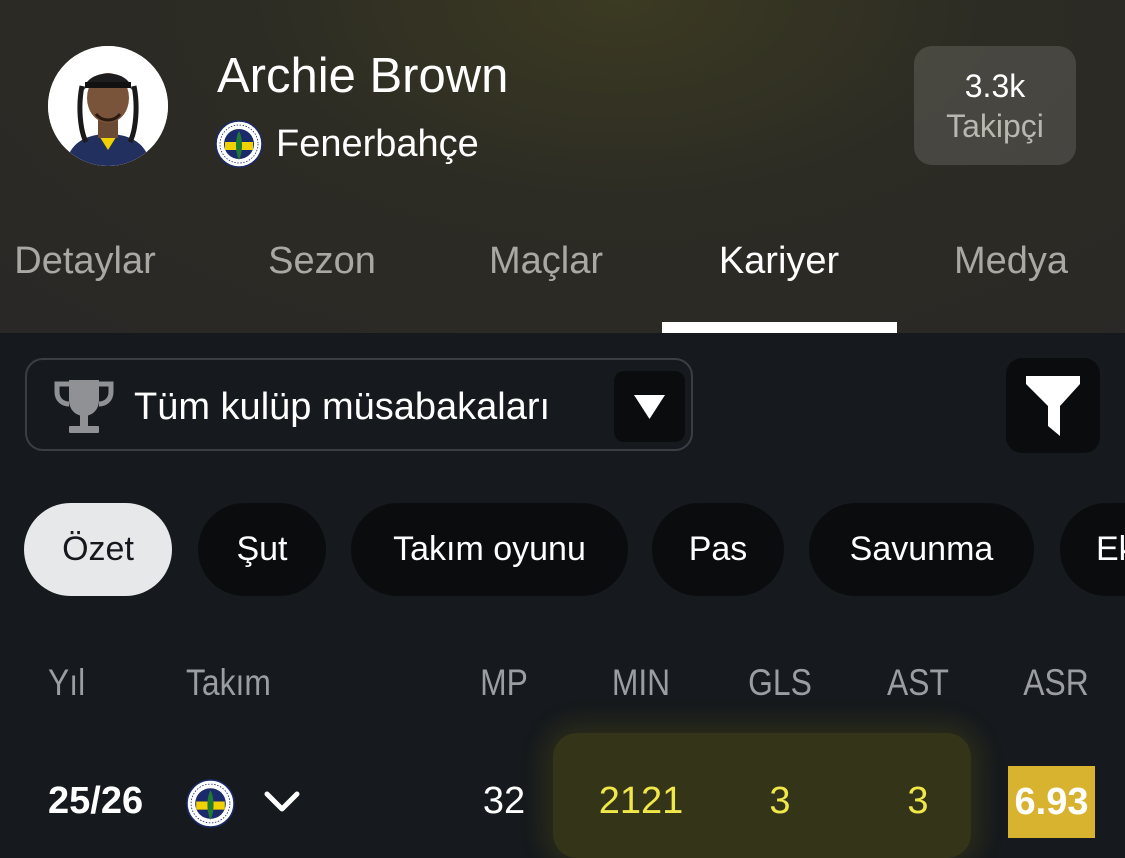 This screenshot has height=858, width=1125. I want to click on active-tab-indicator, so click(779, 327).